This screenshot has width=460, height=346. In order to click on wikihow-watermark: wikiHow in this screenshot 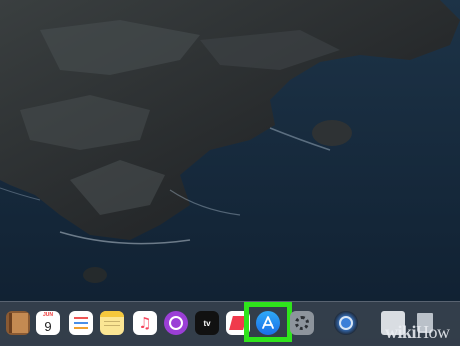, I will do `click(417, 332)`.